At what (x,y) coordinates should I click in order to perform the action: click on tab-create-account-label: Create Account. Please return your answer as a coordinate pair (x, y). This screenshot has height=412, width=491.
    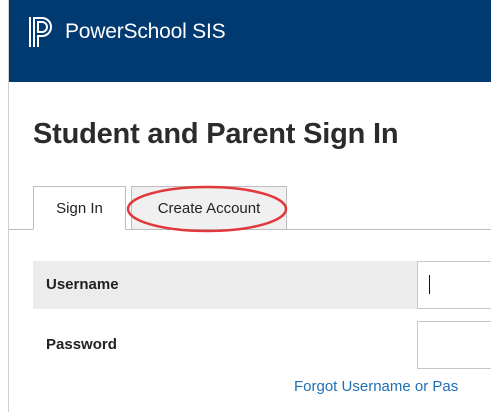
    Looking at the image, I should click on (209, 208).